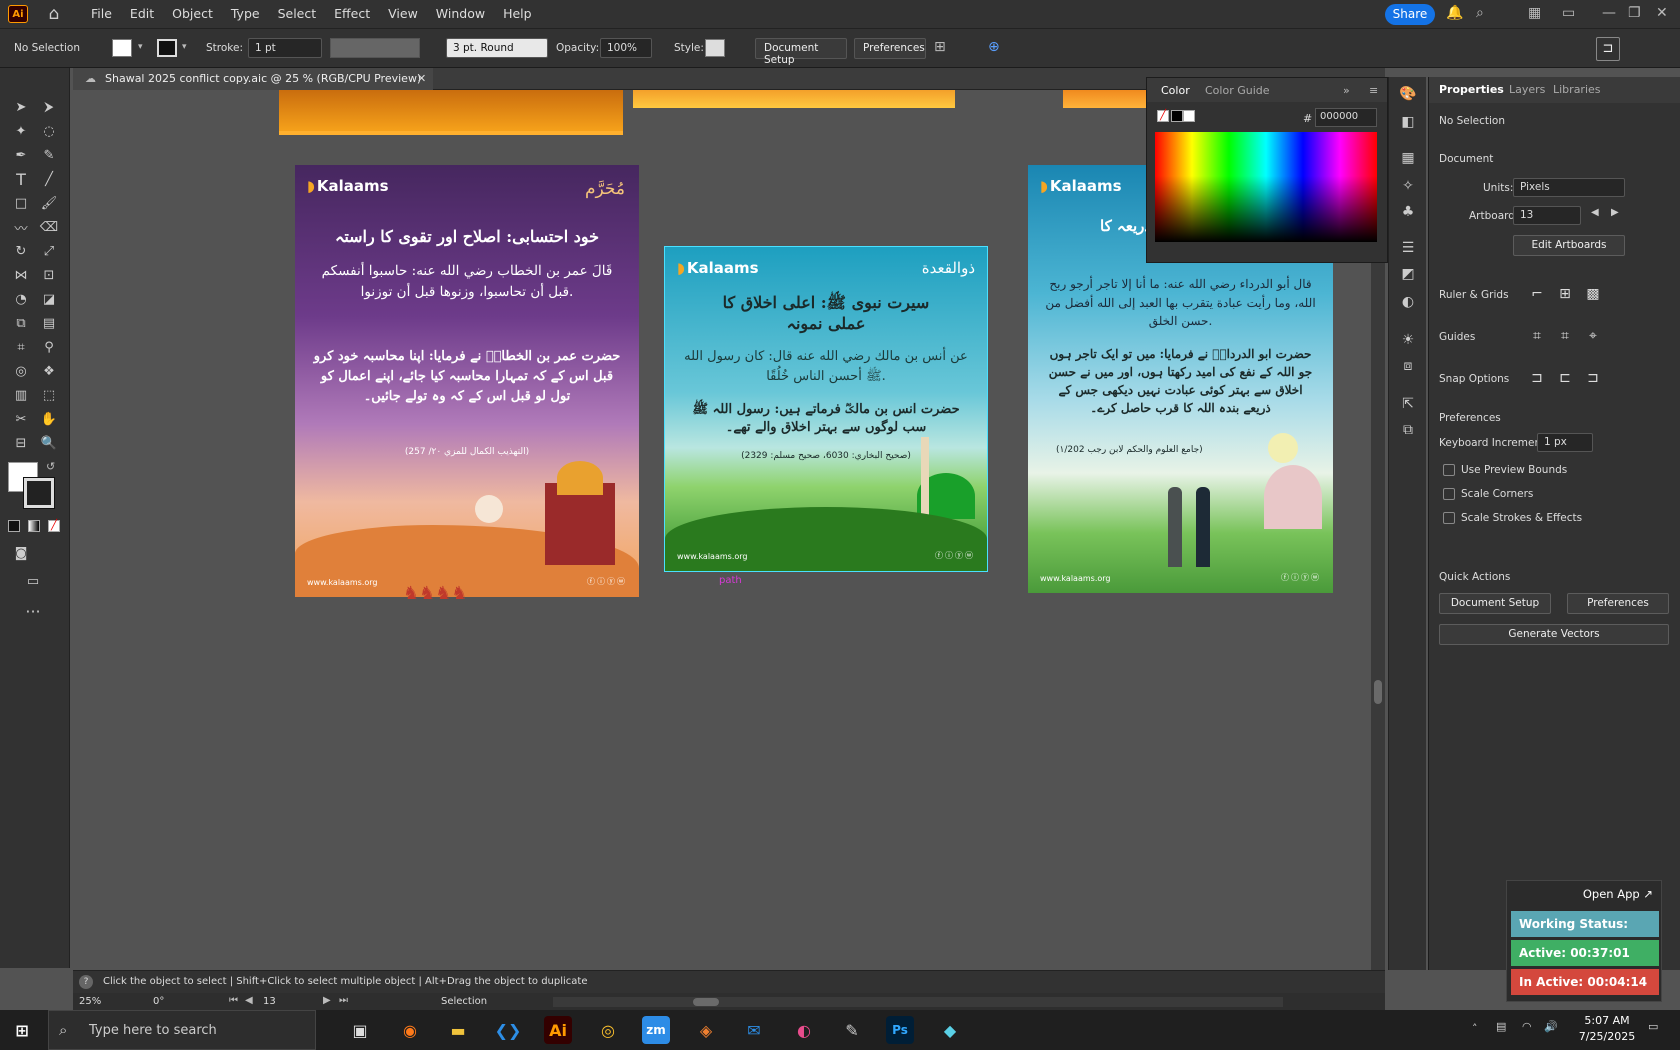 The height and width of the screenshot is (1050, 1680). Describe the element at coordinates (558, 1030) in the screenshot. I see `illustrator-taskbar-icon: Ai` at that location.